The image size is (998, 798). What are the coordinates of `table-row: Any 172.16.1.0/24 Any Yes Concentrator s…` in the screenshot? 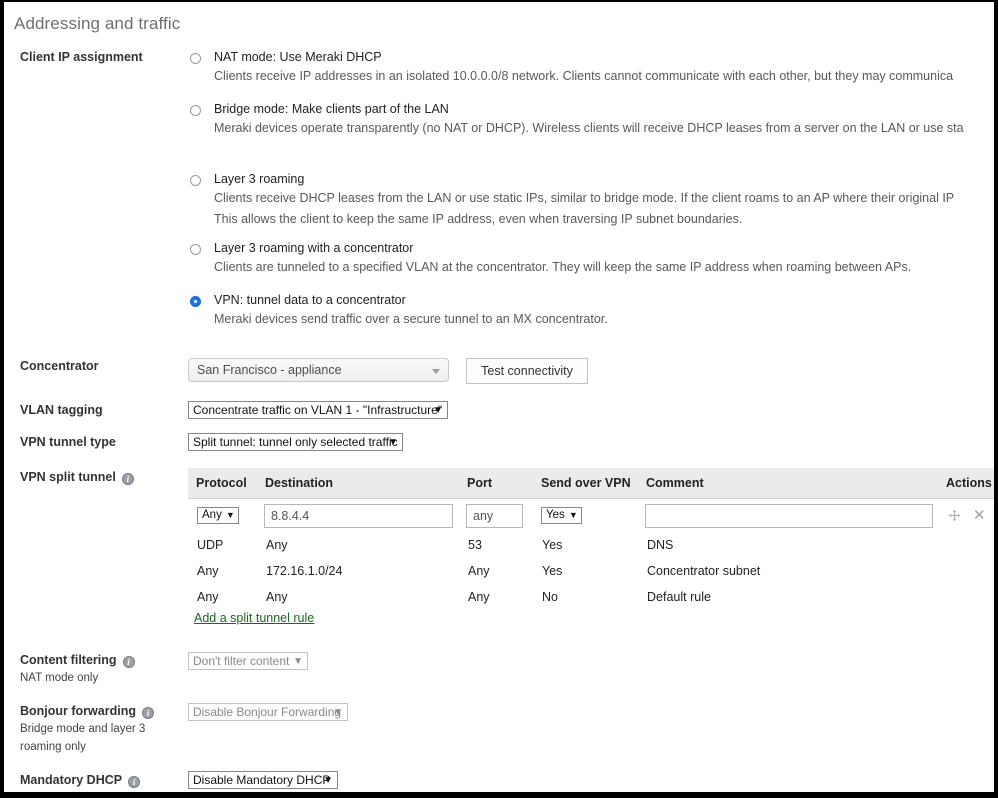 It's located at (591, 571).